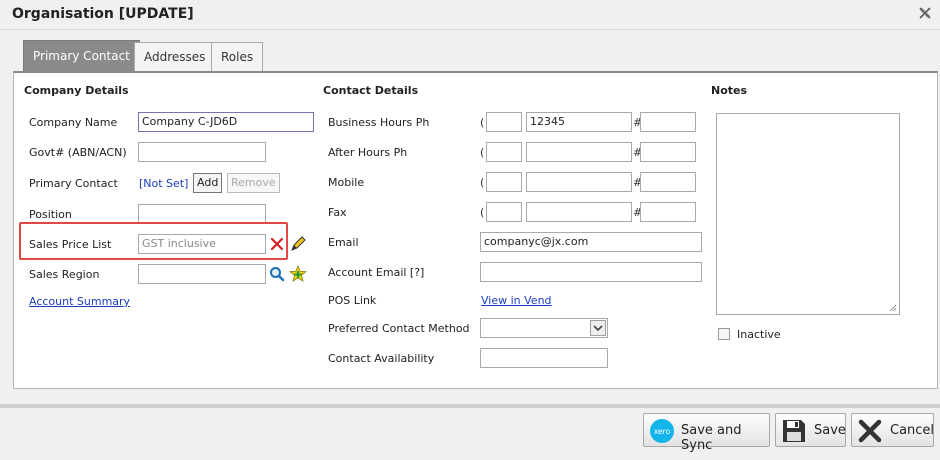  What do you see at coordinates (337, 212) in the screenshot?
I see `fax-label: Fax` at bounding box center [337, 212].